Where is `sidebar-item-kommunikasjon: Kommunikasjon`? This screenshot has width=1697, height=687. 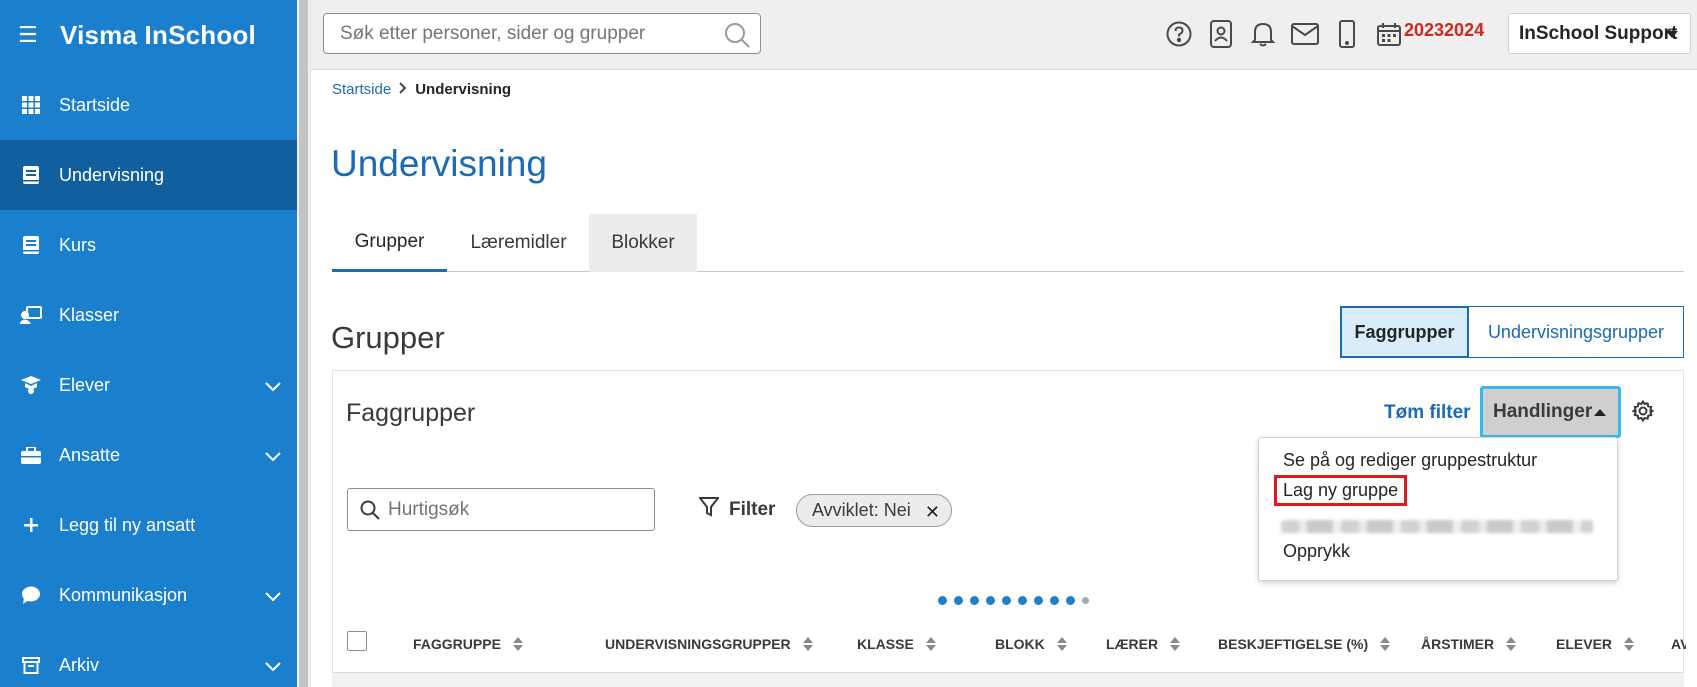 sidebar-item-kommunikasjon: Kommunikasjon is located at coordinates (148, 595).